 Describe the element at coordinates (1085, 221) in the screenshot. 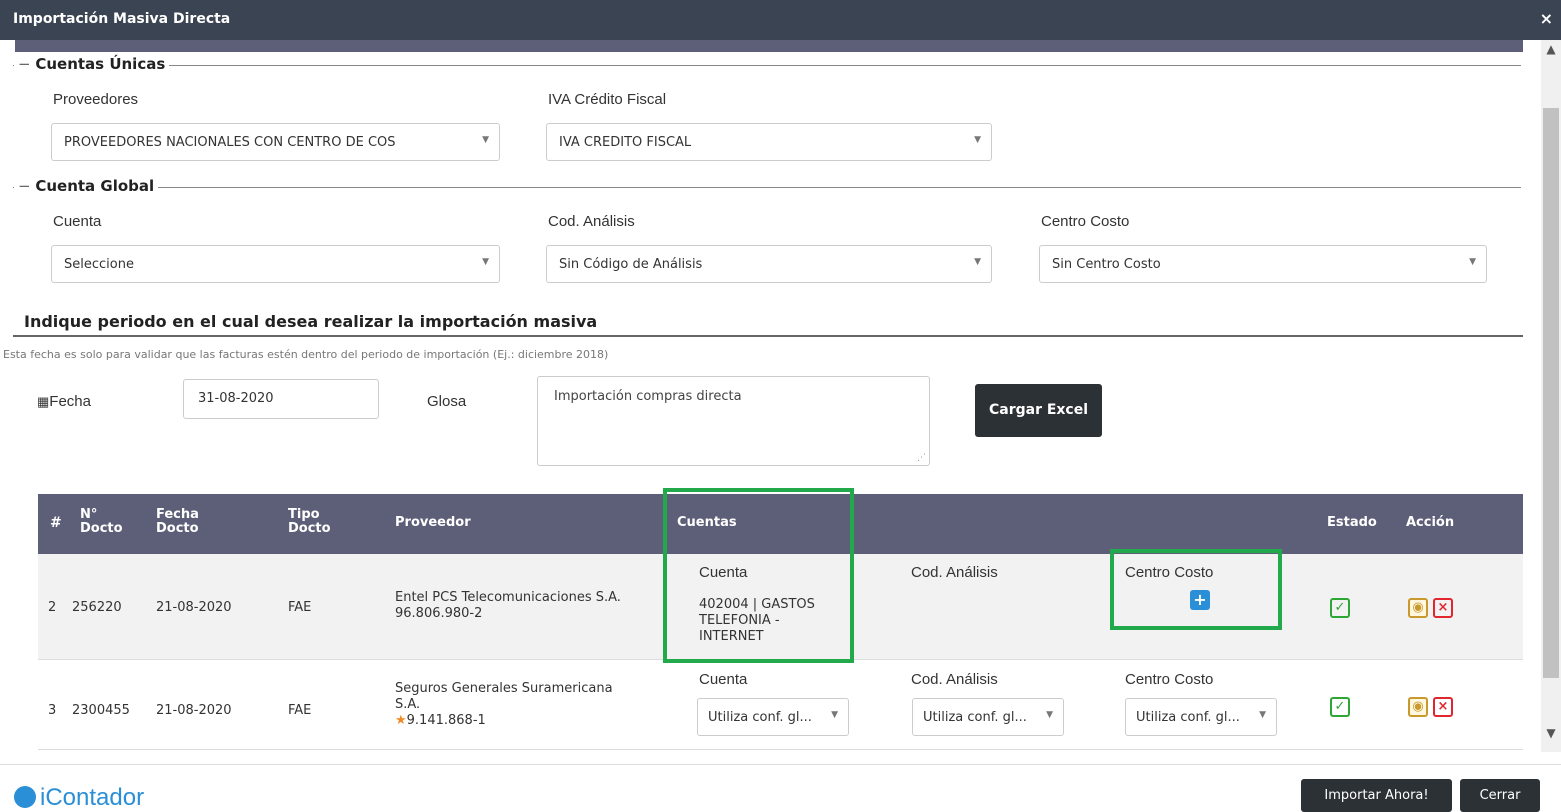

I see `centro-label: Centro Costo` at that location.